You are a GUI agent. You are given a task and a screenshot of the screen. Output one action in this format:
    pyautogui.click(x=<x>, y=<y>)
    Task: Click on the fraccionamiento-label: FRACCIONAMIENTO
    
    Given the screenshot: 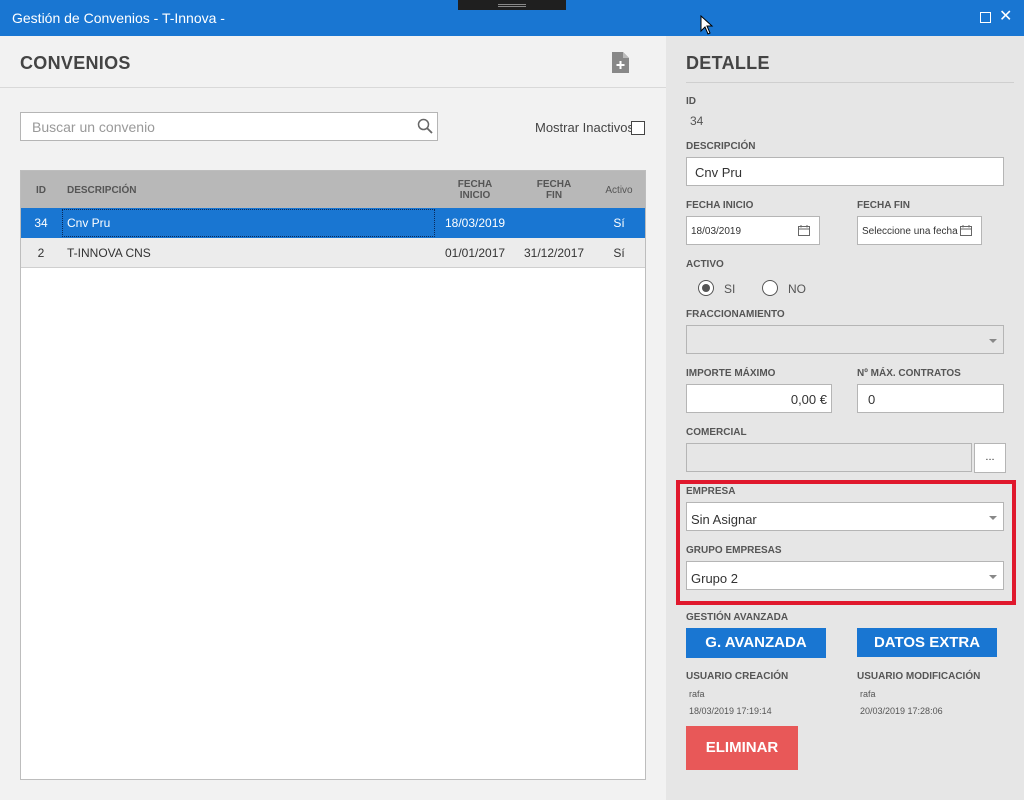 What is the action you would take?
    pyautogui.click(x=735, y=314)
    